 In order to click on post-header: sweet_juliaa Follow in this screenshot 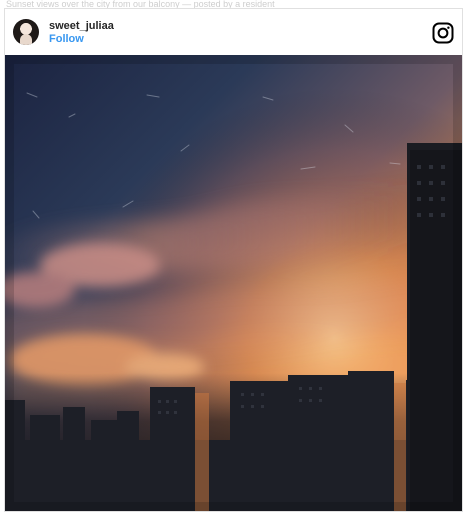, I will do `click(233, 32)`.